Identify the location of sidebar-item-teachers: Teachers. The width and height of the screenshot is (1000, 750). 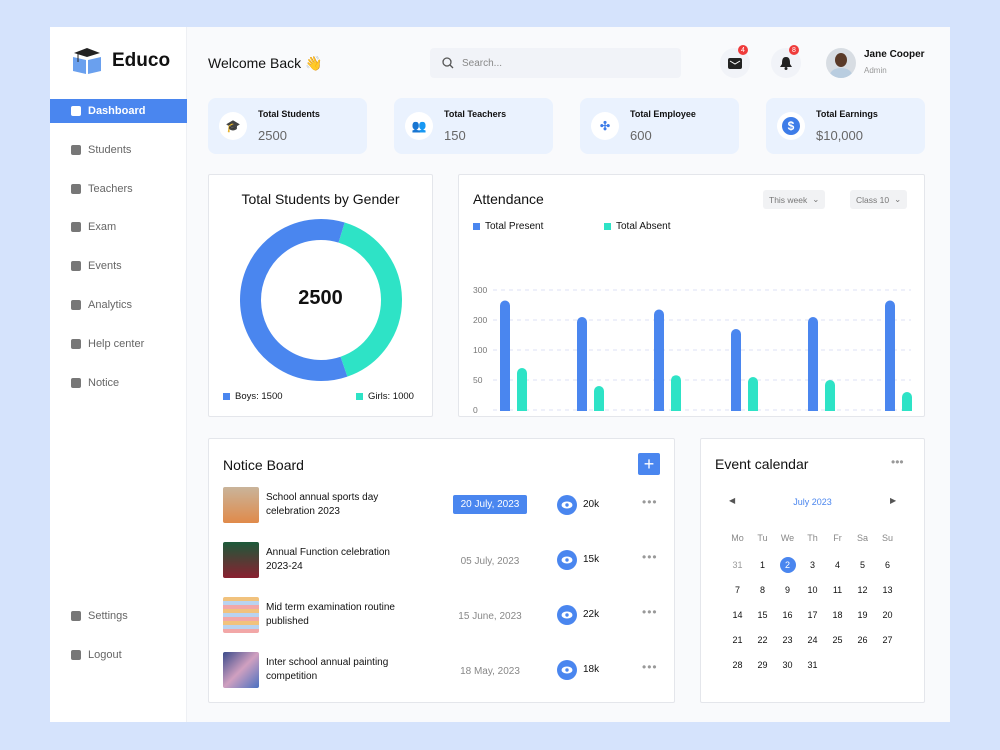
(118, 189).